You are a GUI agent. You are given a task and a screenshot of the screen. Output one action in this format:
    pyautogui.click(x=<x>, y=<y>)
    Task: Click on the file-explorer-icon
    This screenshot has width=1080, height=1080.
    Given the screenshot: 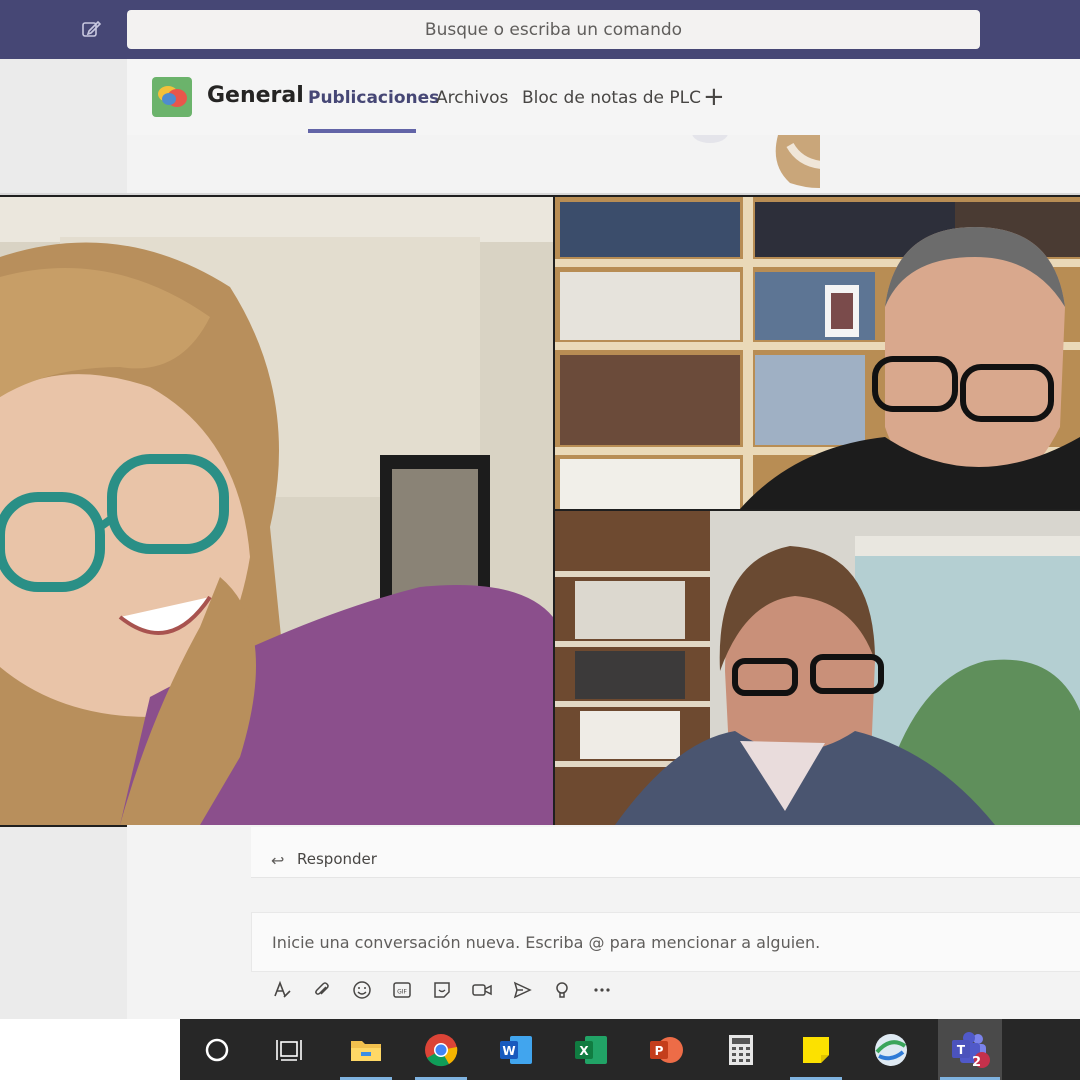 What is the action you would take?
    pyautogui.click(x=366, y=1049)
    